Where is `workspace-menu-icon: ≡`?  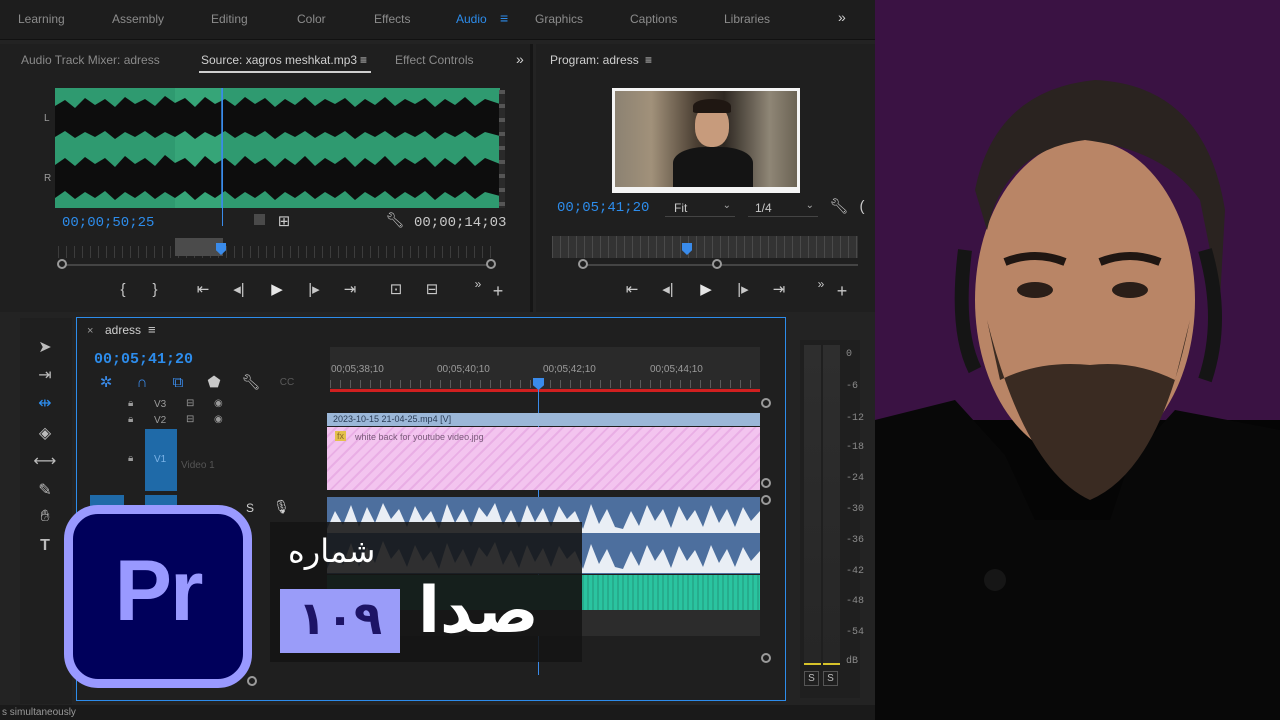 workspace-menu-icon: ≡ is located at coordinates (504, 18).